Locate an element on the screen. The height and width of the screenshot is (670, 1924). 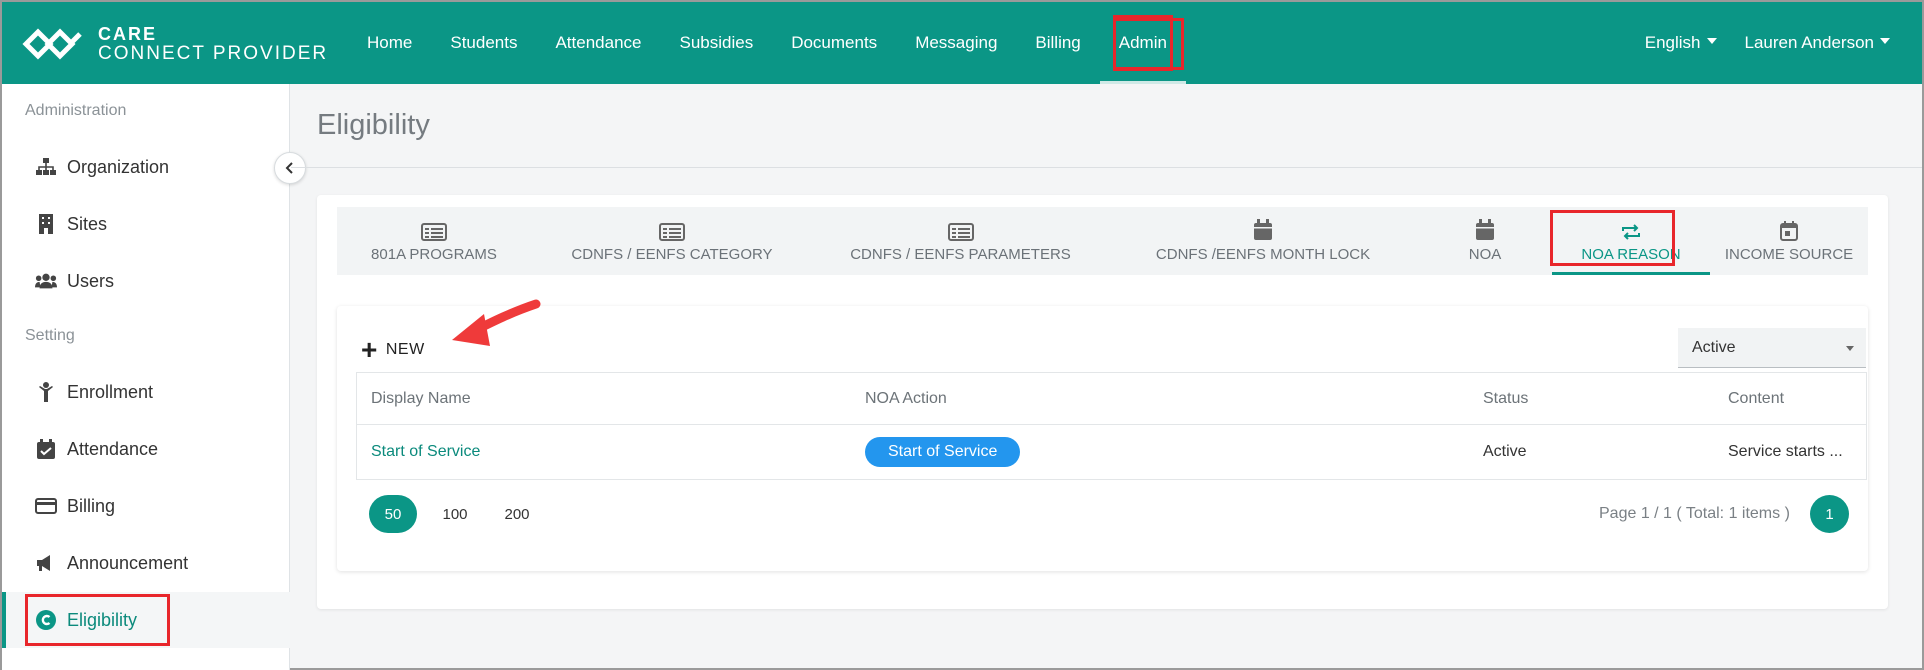
tab-label: NOA is located at coordinates (1485, 254).